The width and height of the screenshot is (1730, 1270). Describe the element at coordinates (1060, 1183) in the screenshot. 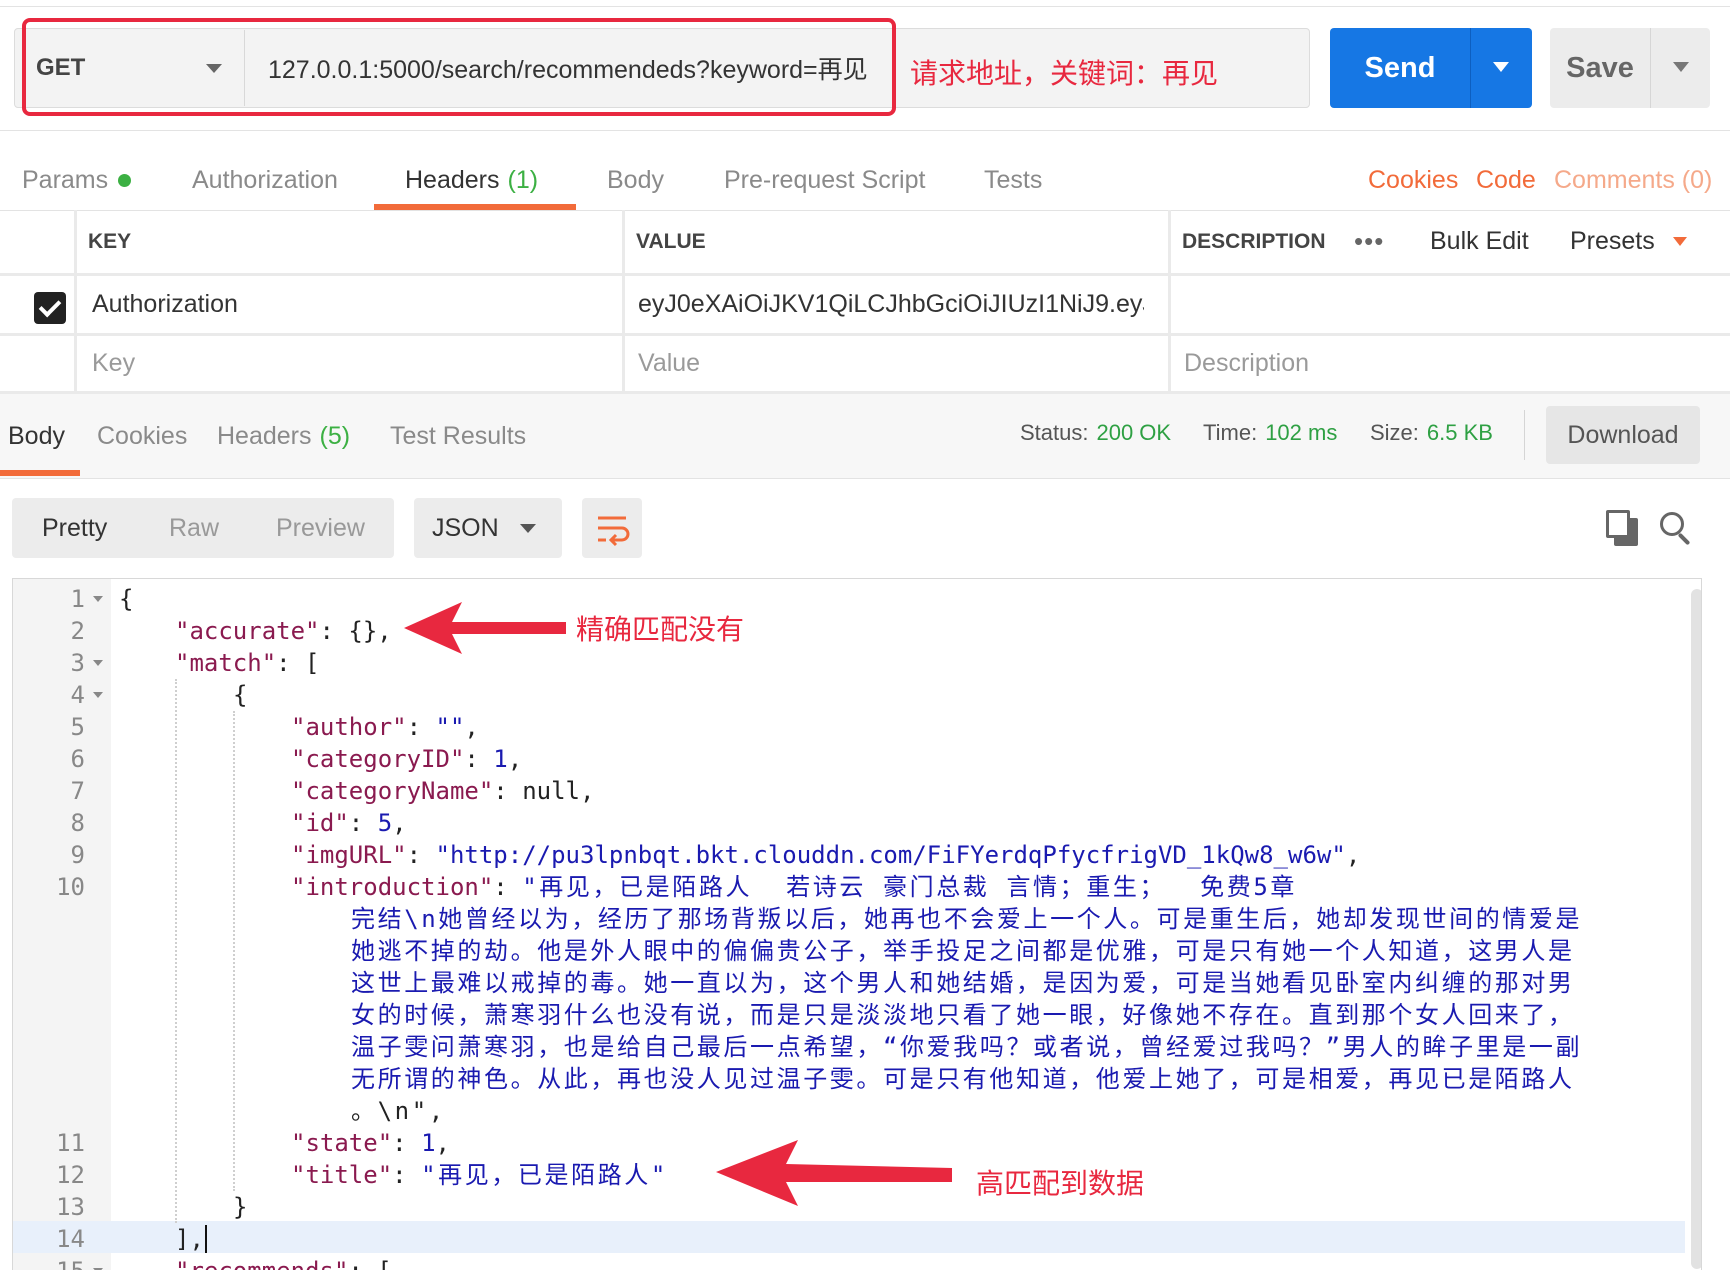

I see `match-annotation: 高匹配到数据` at that location.